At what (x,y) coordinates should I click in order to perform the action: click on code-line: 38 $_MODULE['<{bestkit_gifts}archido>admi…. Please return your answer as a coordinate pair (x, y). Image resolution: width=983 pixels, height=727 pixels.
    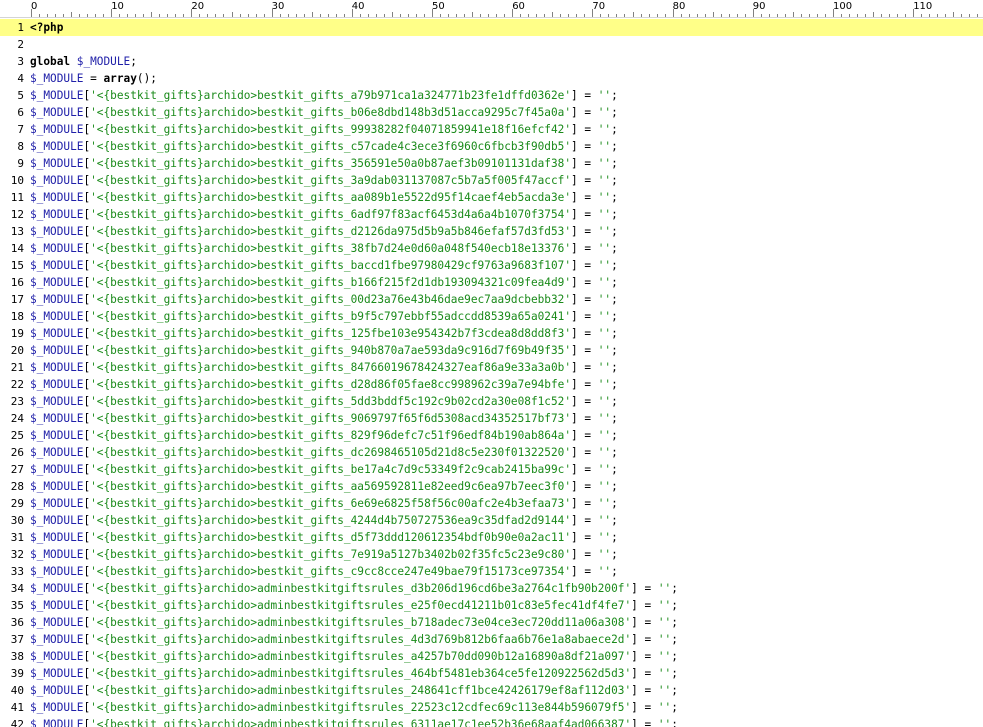
    Looking at the image, I should click on (491, 656).